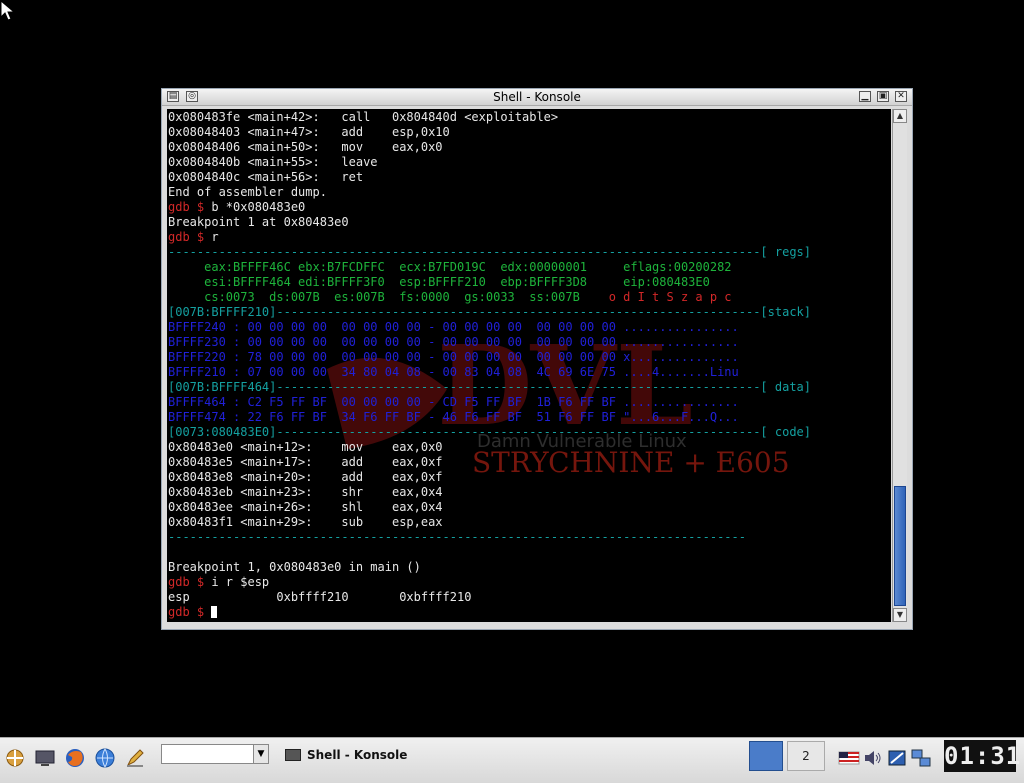  Describe the element at coordinates (489, 492) in the screenshot. I see `terminal-line: 0x80483eb <main+23>: shr eax,0x4` at that location.